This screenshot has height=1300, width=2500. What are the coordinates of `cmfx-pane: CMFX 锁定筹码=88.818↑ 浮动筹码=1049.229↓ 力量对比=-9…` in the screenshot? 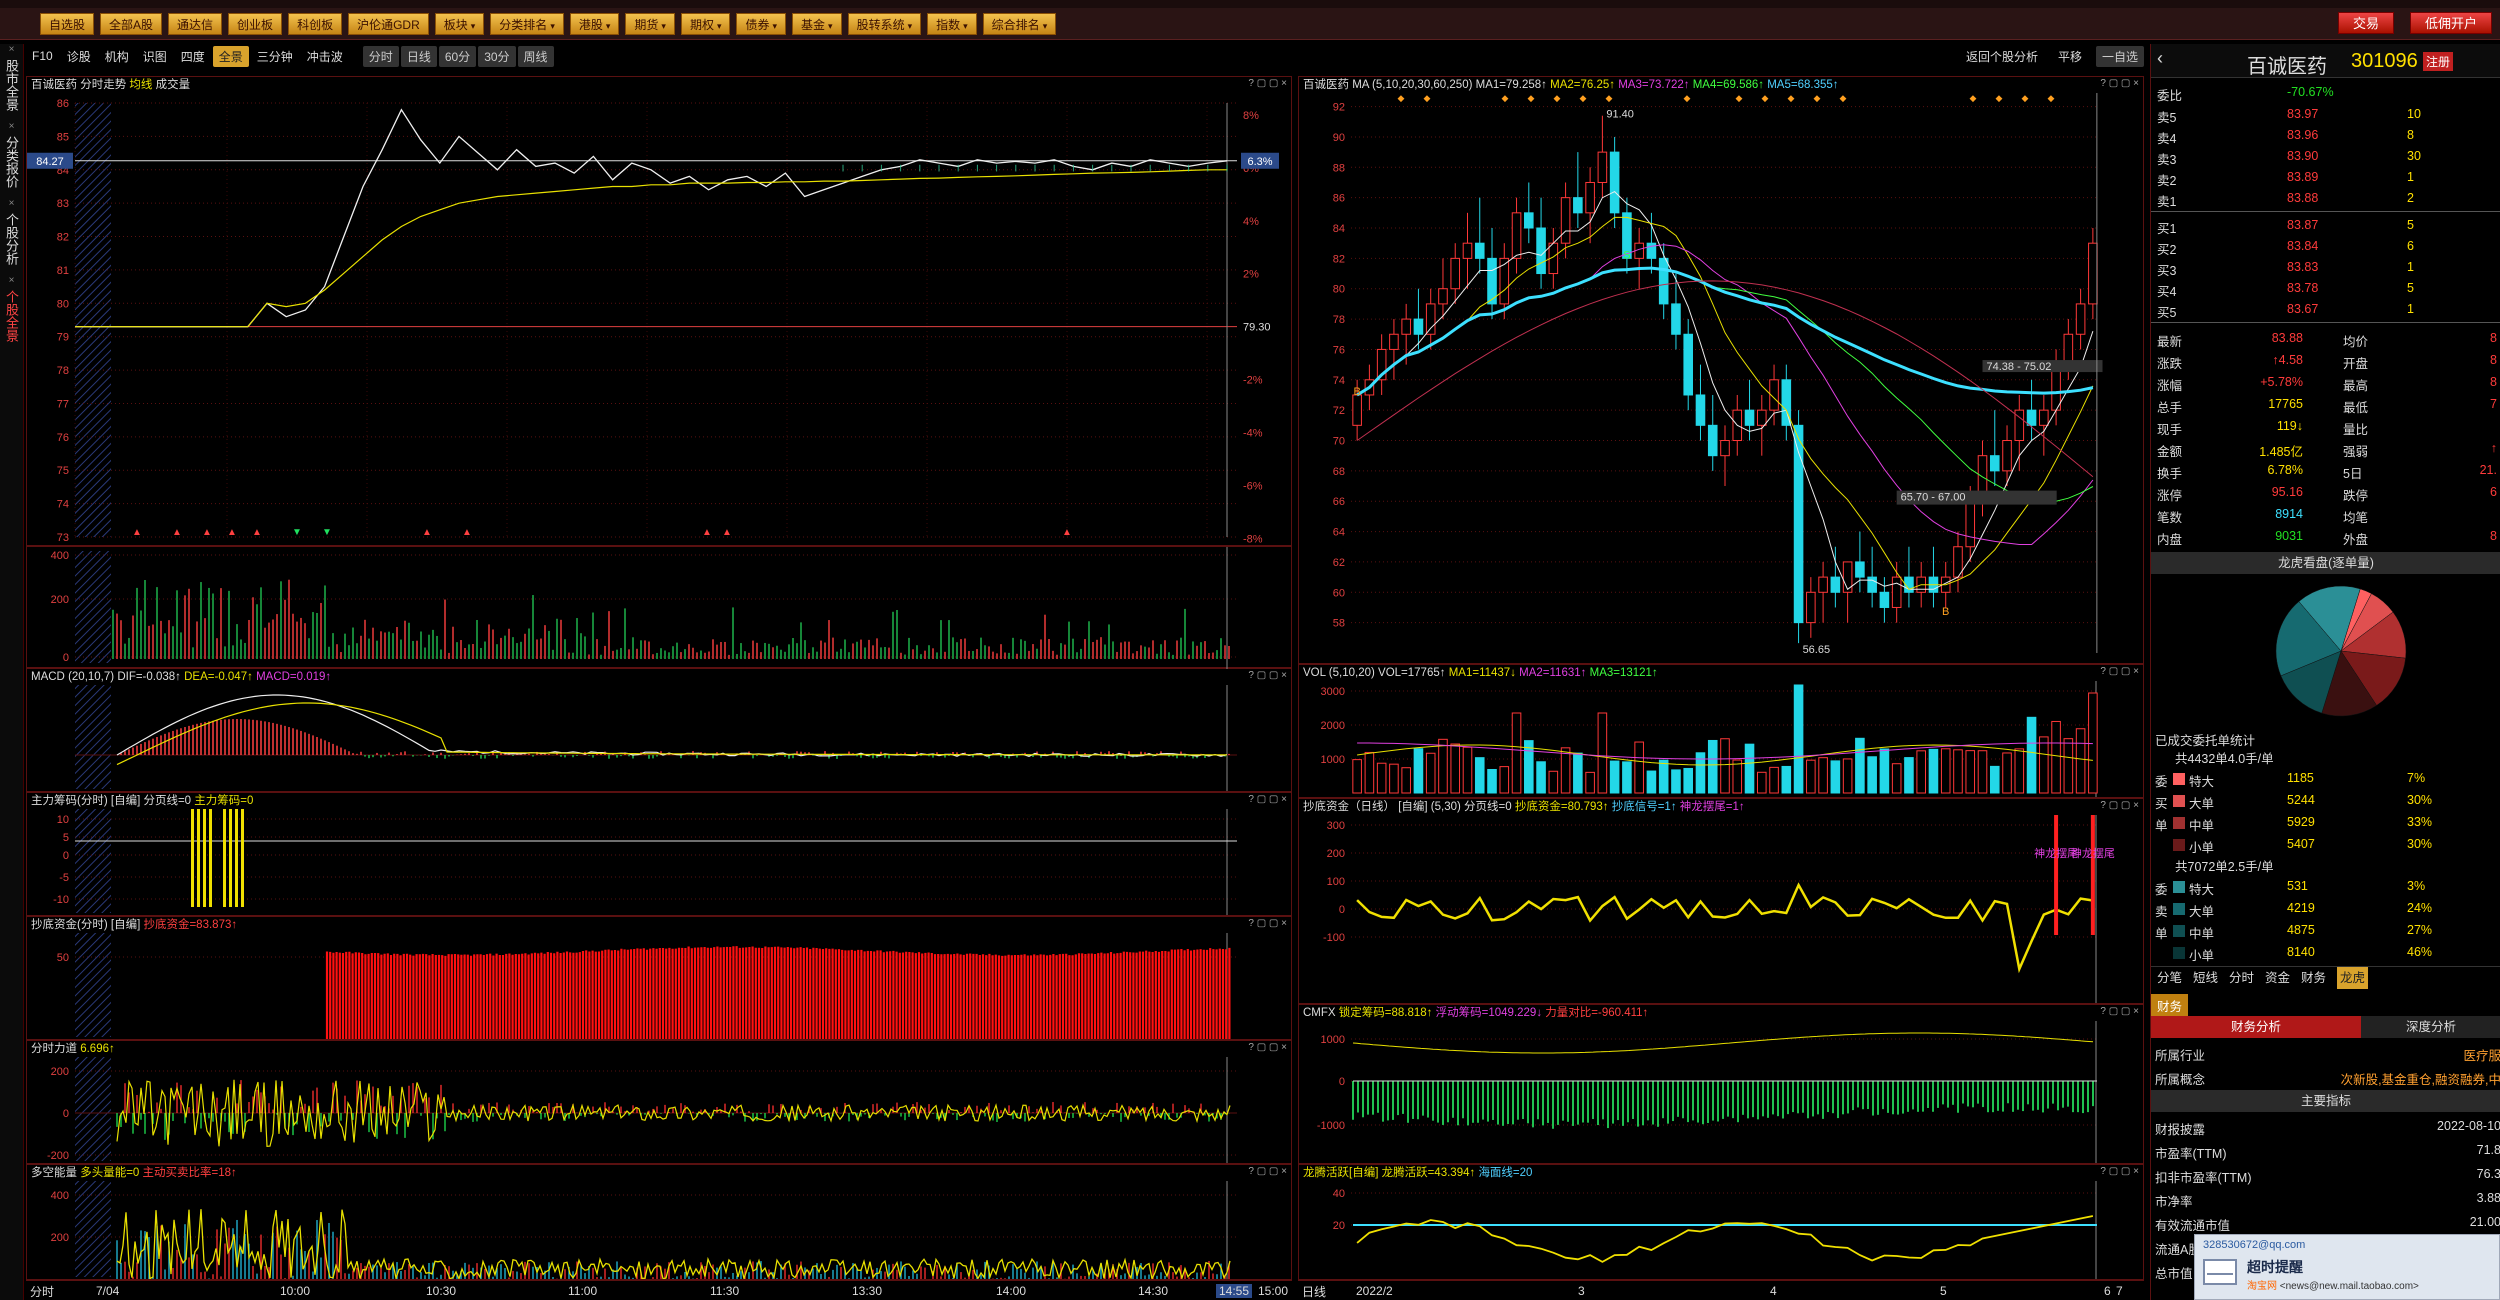 It's located at (1721, 1084).